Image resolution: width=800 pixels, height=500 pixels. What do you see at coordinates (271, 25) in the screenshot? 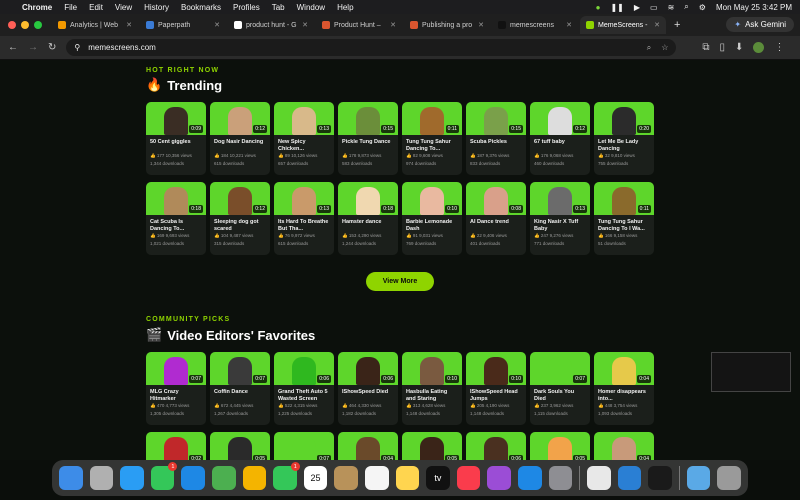
I see `browser-tab: product hunt - G ✕` at bounding box center [271, 25].